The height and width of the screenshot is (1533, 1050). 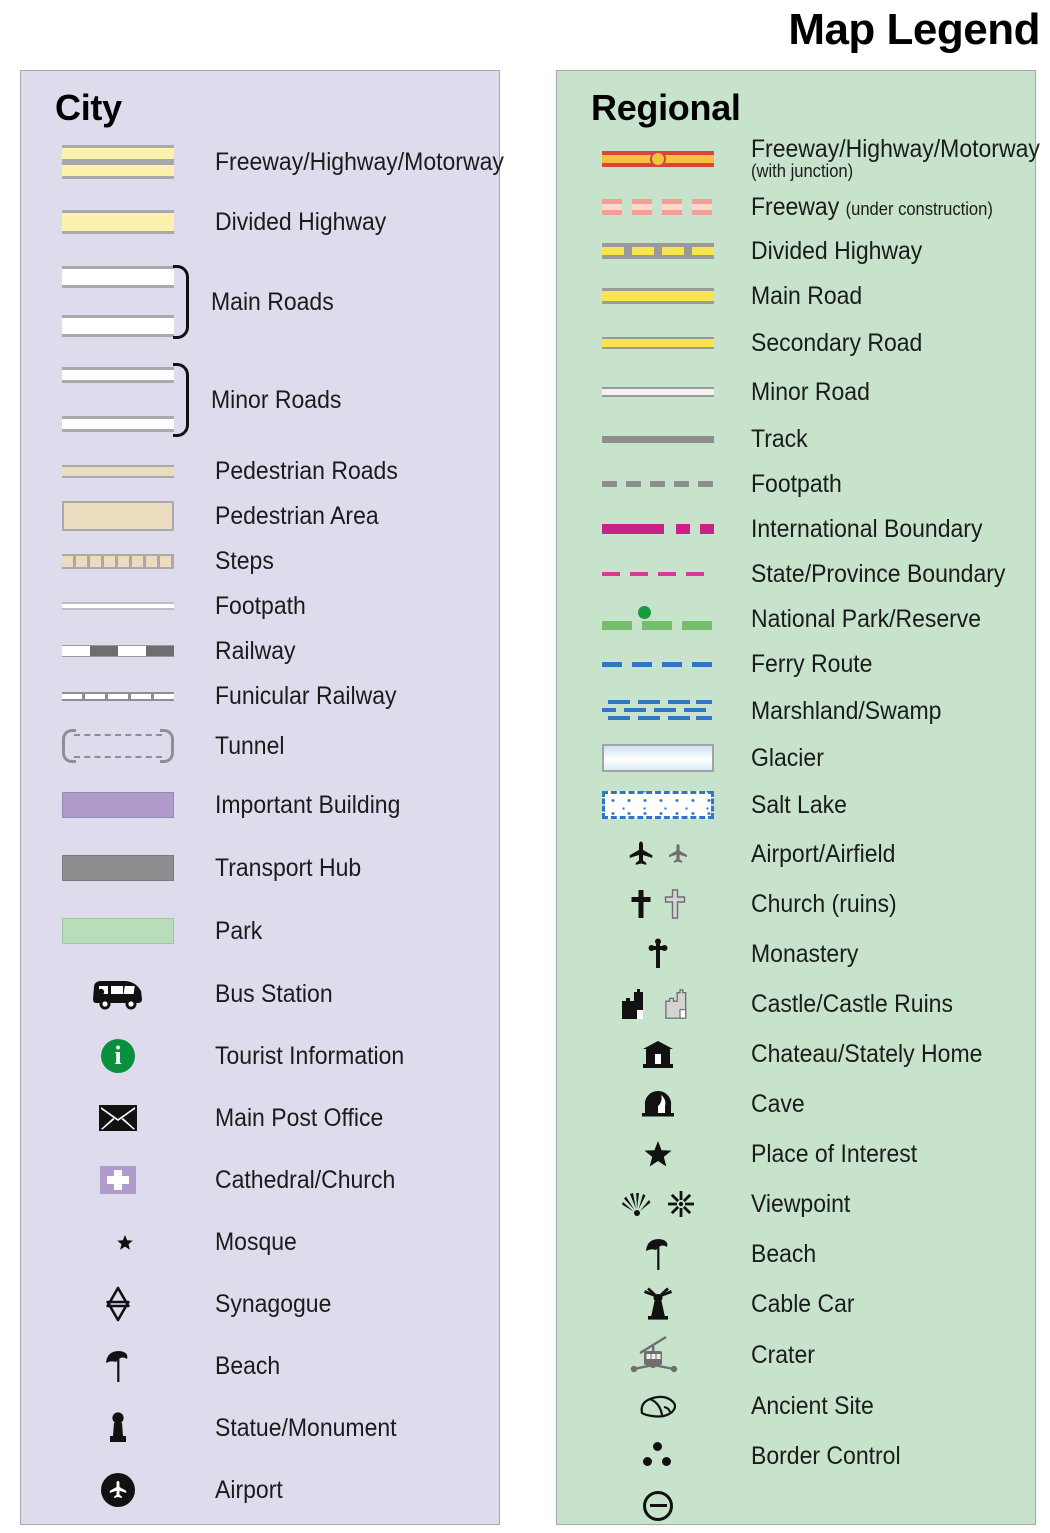 What do you see at coordinates (658, 1104) in the screenshot?
I see `cave-icon` at bounding box center [658, 1104].